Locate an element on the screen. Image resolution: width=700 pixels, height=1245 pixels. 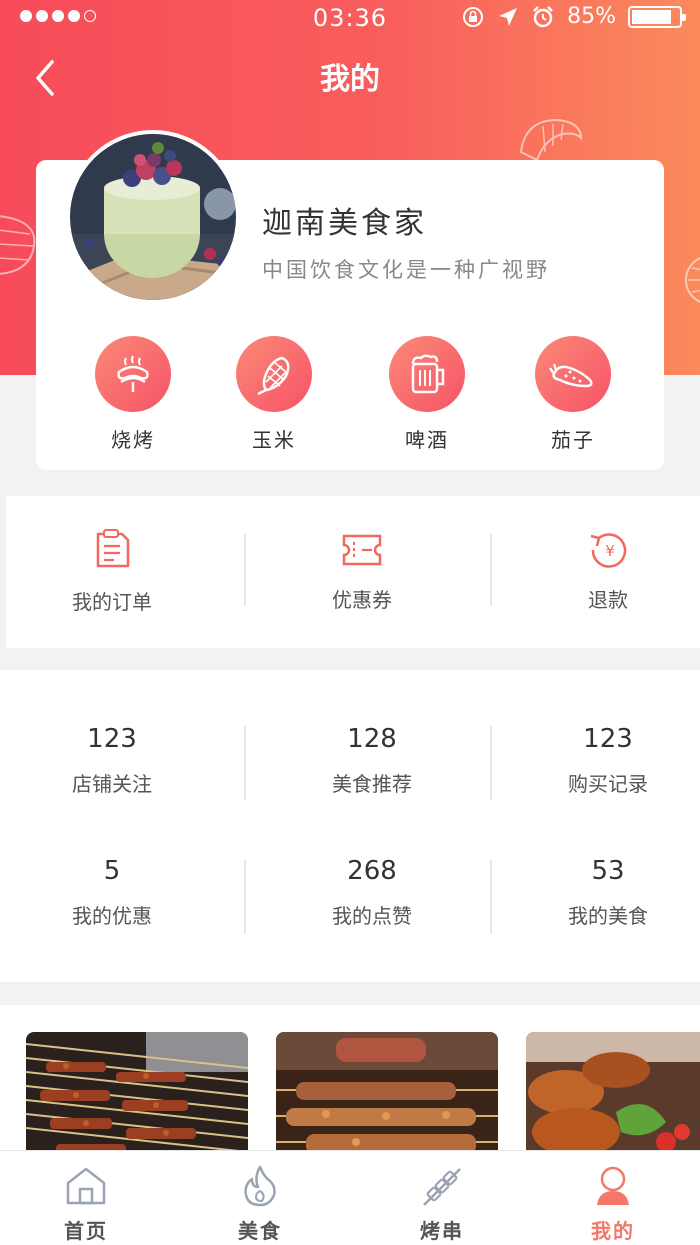
refund-button: ¥ 退款 is located at coordinates (608, 570).